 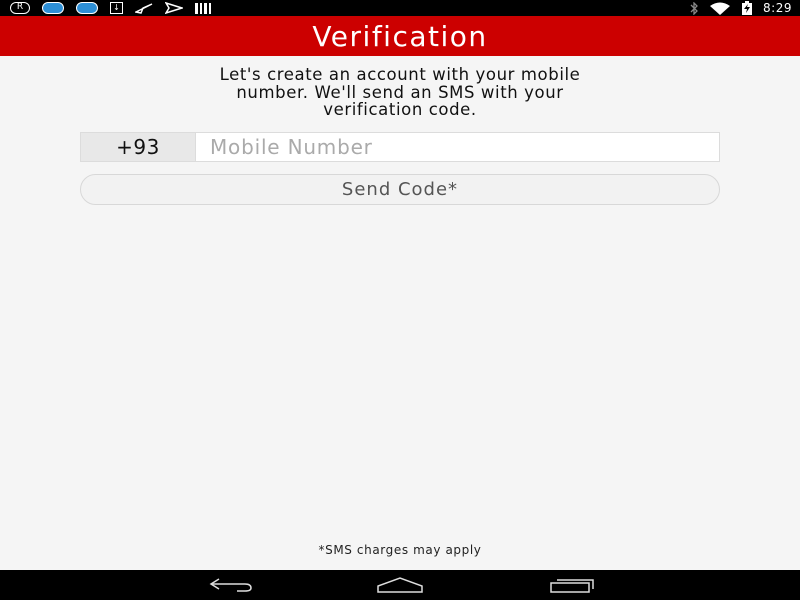 I want to click on home-icon, so click(x=400, y=585).